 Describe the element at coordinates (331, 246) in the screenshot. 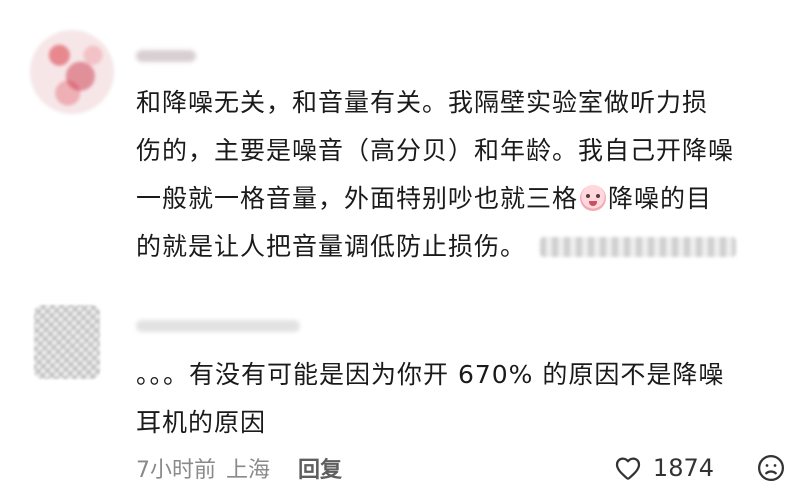

I see `comment-line-part: 的就是让人把音量调低防止损伤。` at that location.